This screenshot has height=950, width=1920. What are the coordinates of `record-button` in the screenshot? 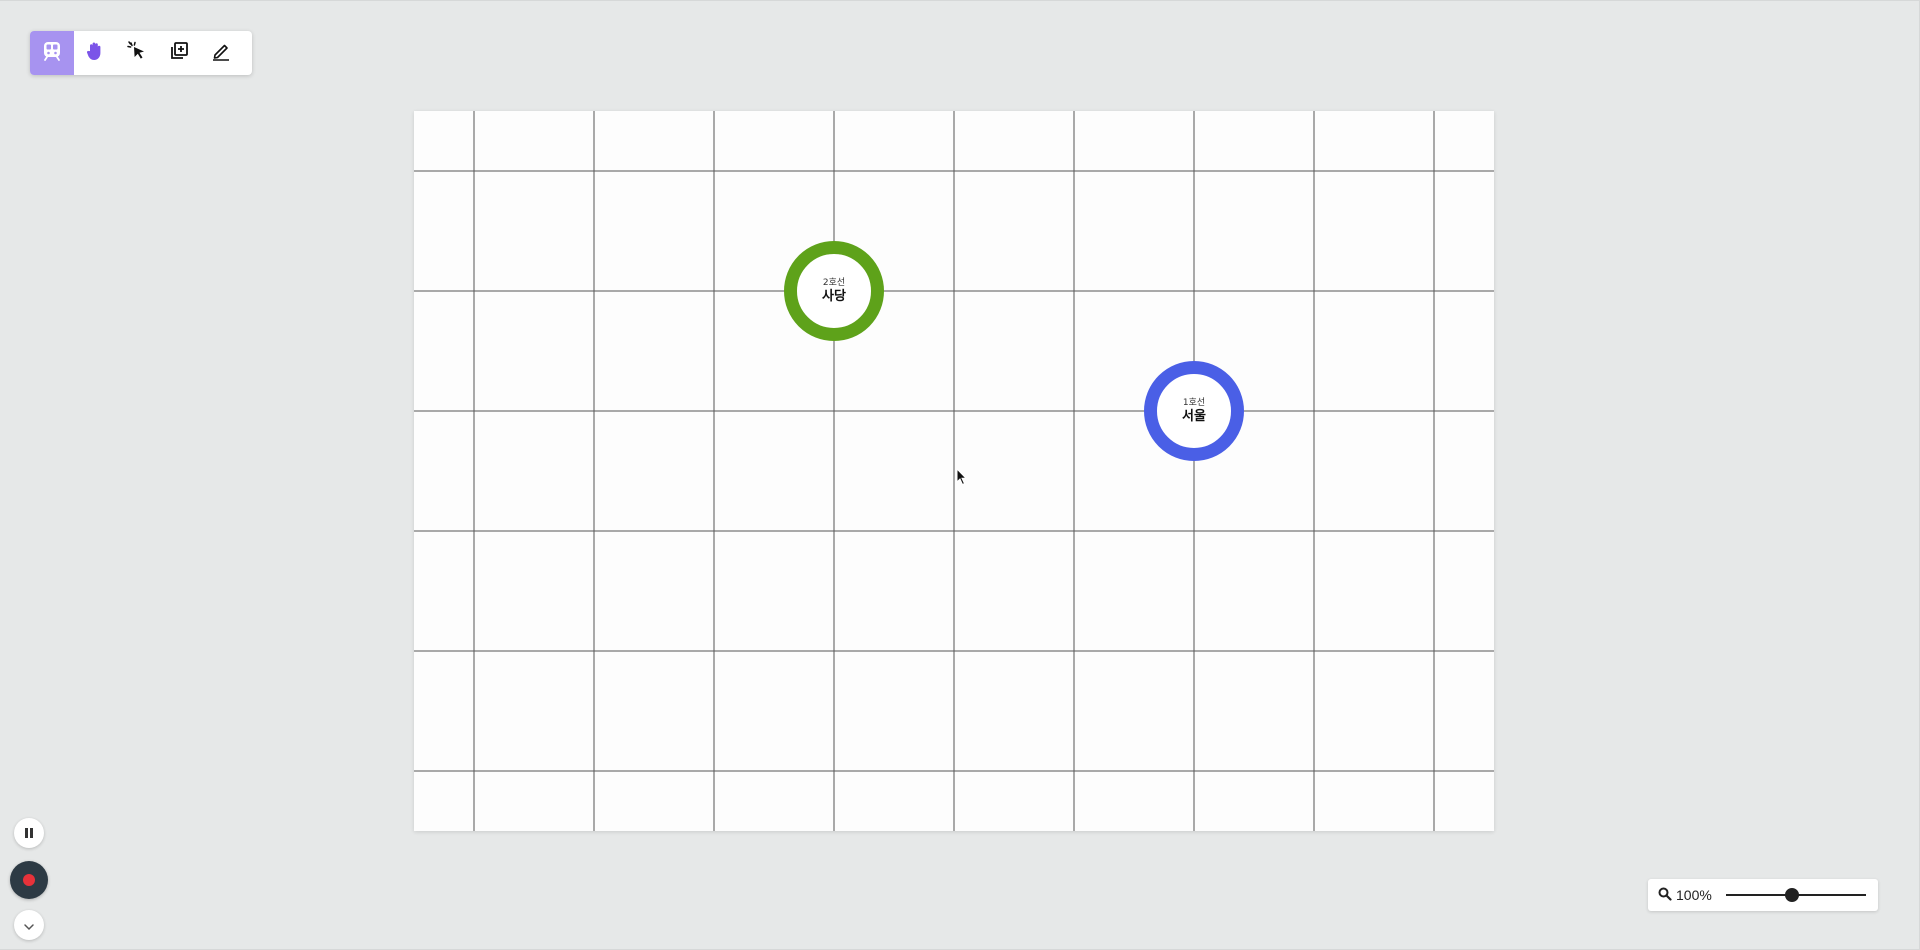 It's located at (29, 880).